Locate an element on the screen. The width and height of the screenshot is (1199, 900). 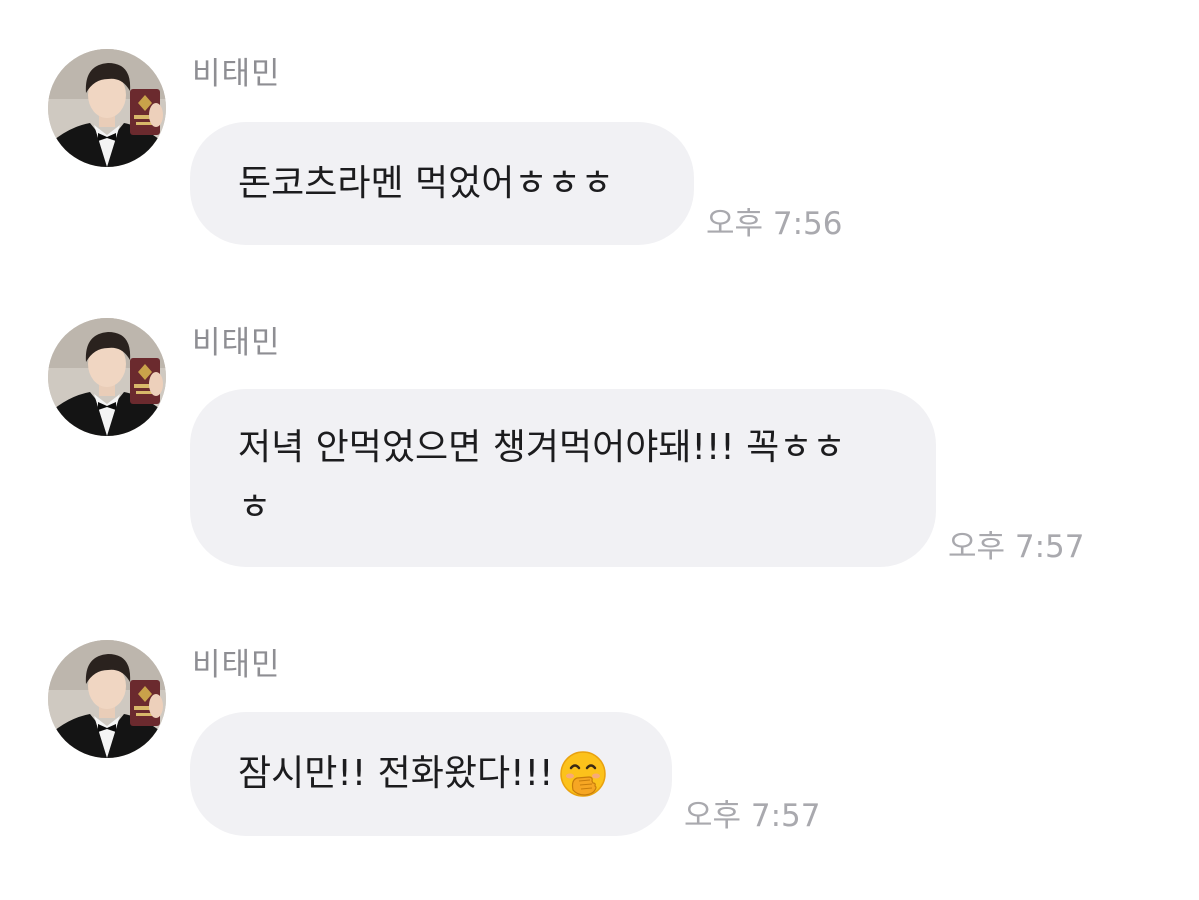
message-text: 돈코츠라멘 먹었어ㅎㅎㅎ is located at coordinates (426, 183).